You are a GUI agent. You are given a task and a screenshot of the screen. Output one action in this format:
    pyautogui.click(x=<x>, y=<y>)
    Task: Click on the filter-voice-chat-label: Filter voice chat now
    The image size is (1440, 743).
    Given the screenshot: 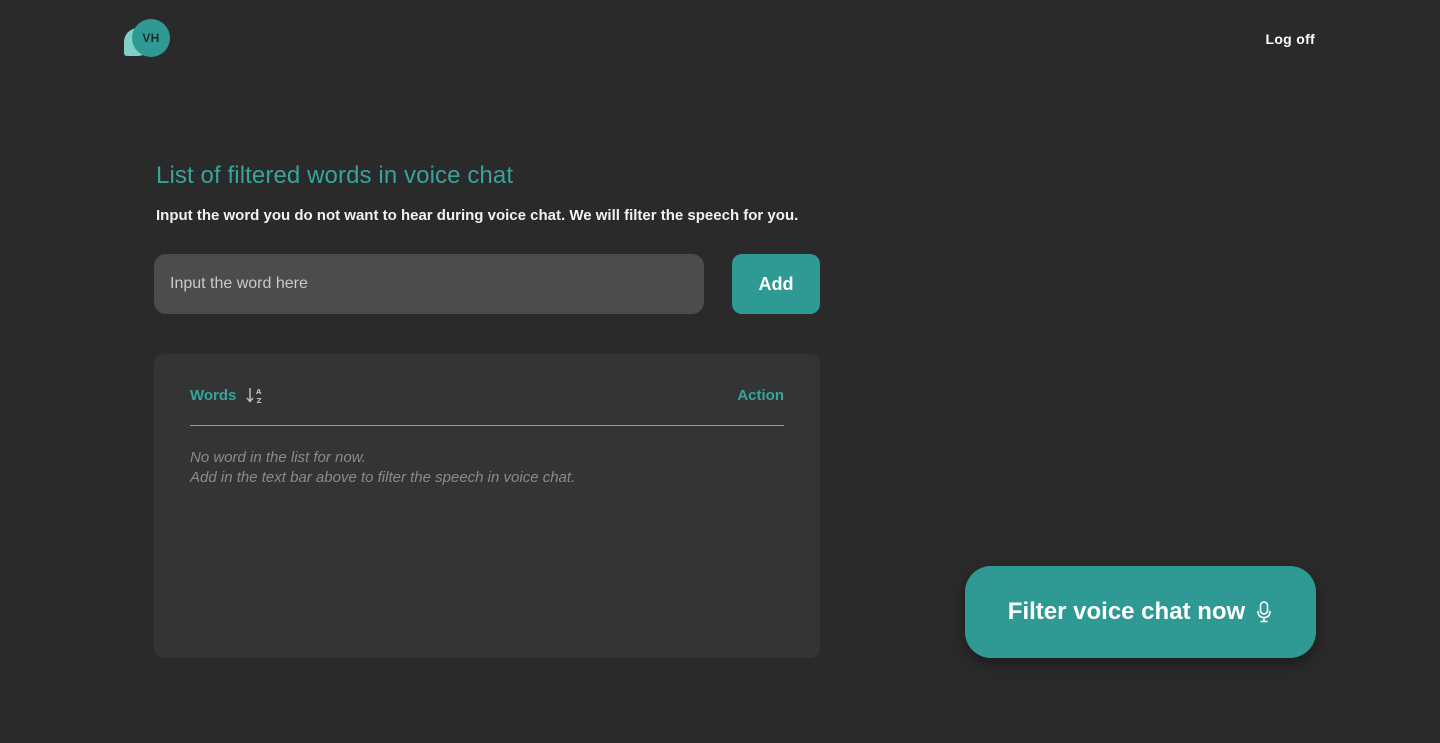 What is the action you would take?
    pyautogui.click(x=1126, y=611)
    